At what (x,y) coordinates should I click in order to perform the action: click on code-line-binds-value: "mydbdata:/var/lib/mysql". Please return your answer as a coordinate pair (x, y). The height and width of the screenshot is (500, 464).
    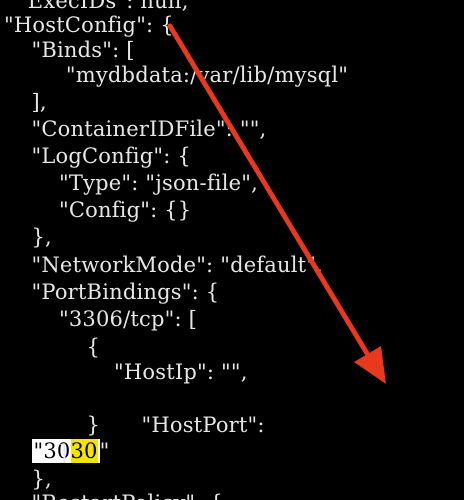
    Looking at the image, I should click on (176, 75).